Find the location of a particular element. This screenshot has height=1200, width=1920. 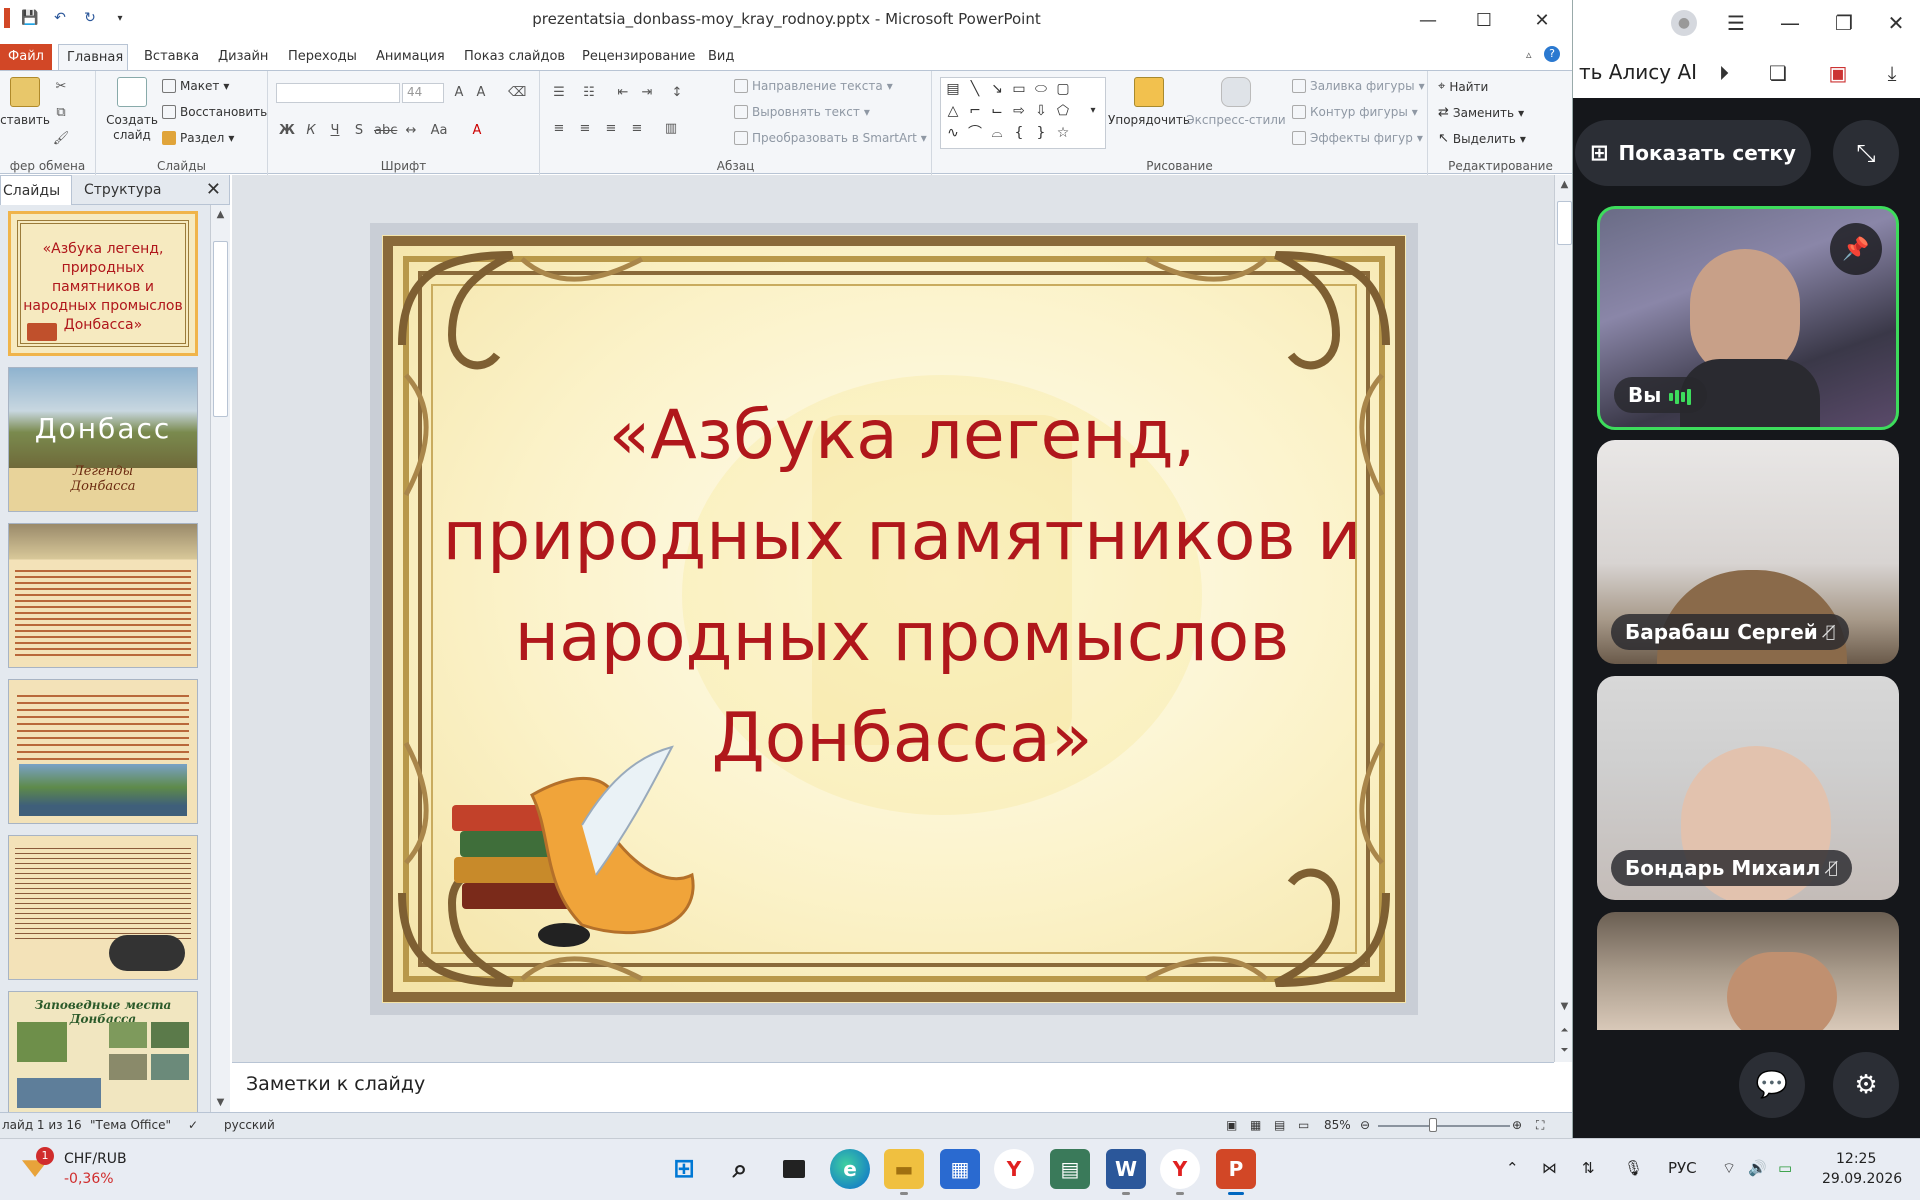

theme-name: "Тема Office" is located at coordinates (130, 1125).